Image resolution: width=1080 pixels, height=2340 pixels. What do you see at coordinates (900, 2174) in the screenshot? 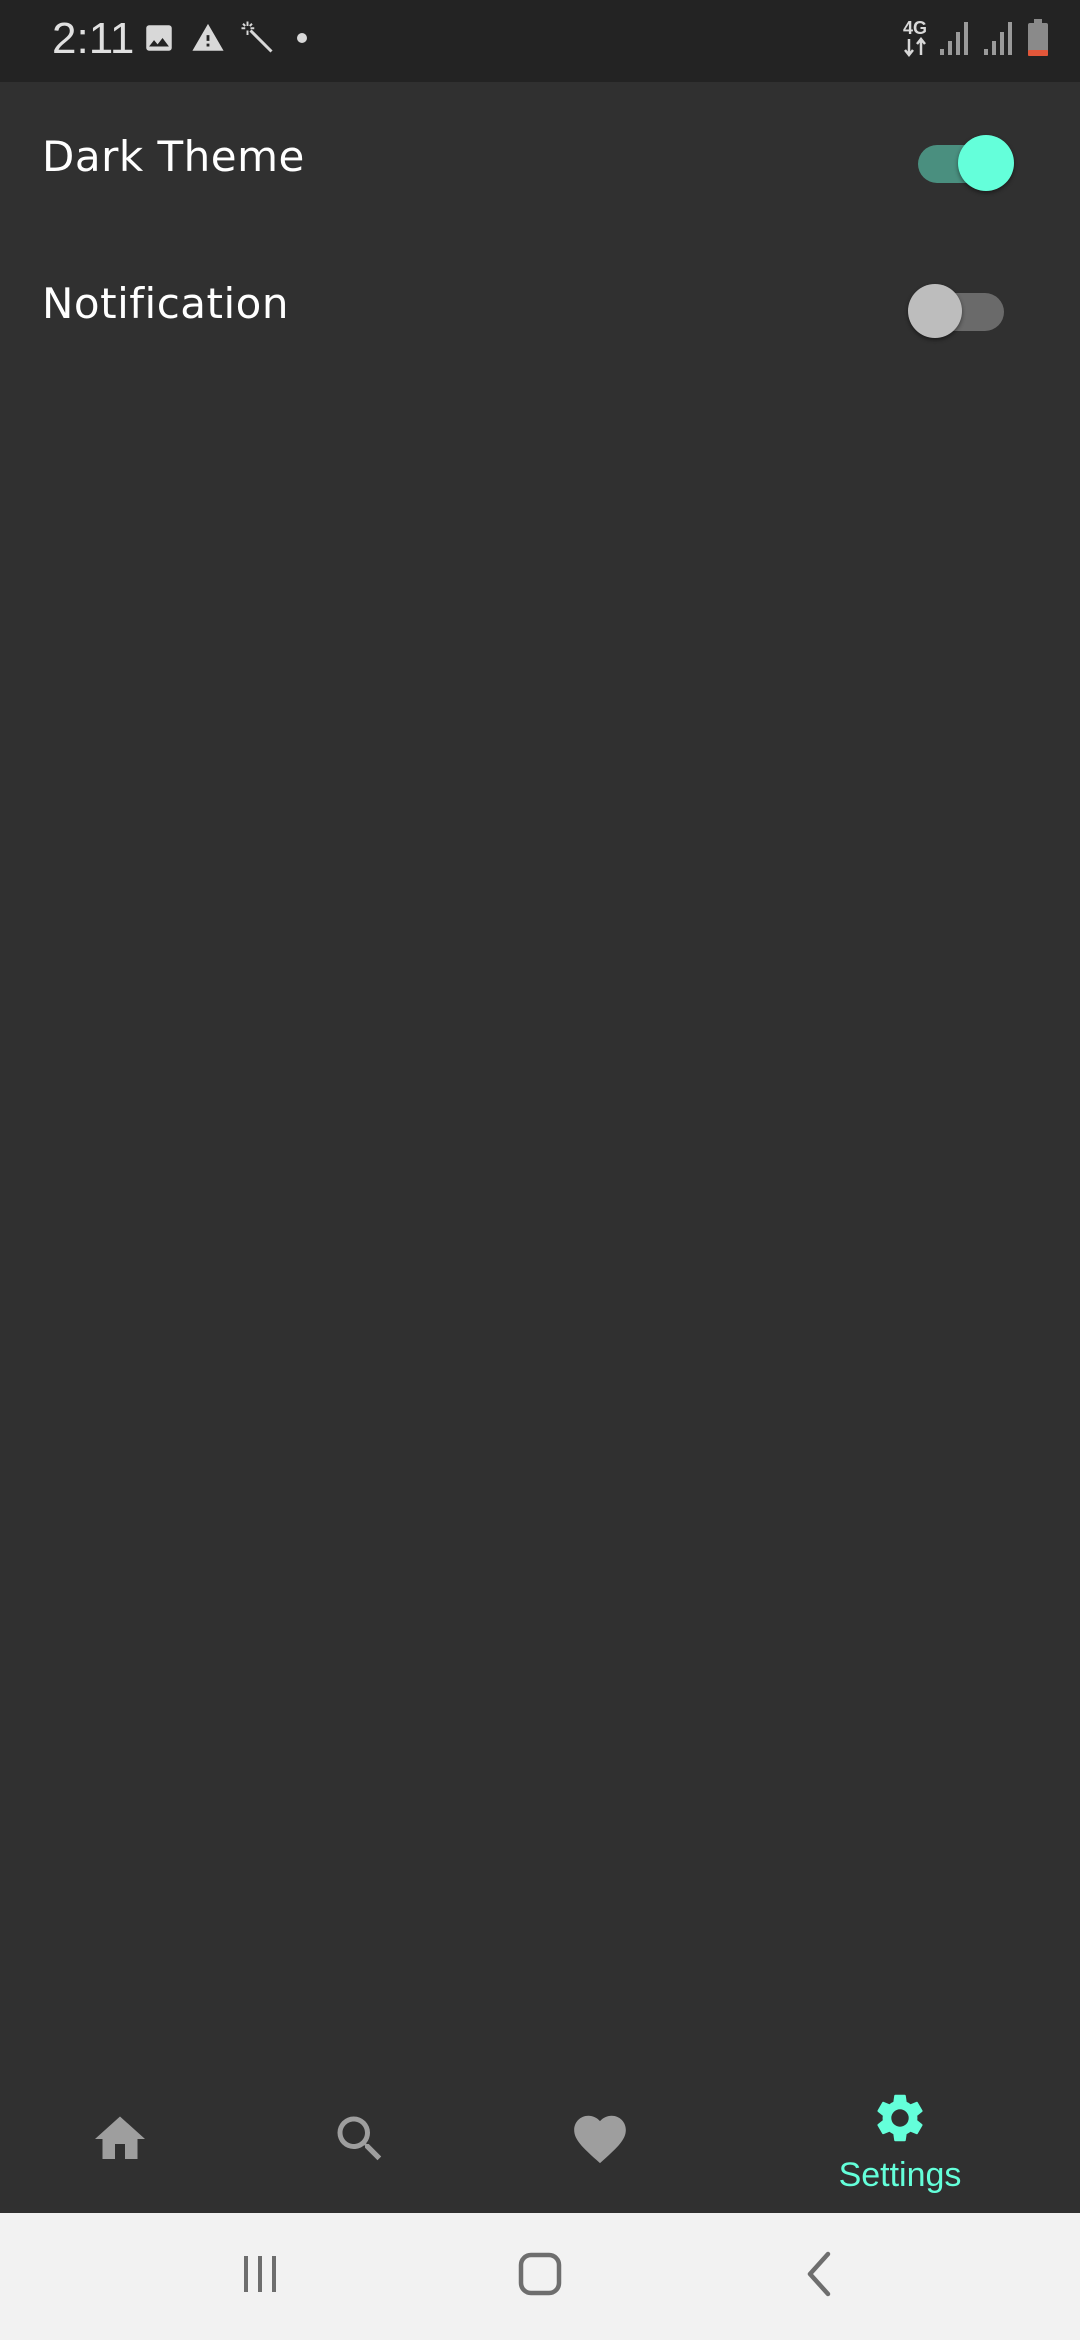
I see `nav-label-settings: Settings` at bounding box center [900, 2174].